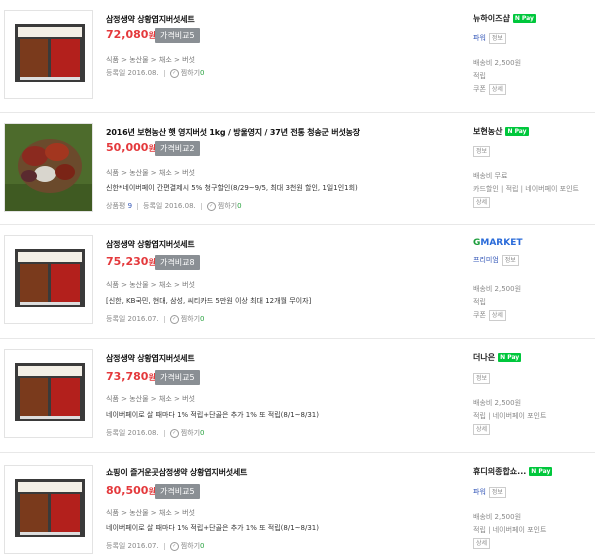  Describe the element at coordinates (513, 471) in the screenshot. I see `seller-name: 휴디의종합쇼... N Pay` at that location.